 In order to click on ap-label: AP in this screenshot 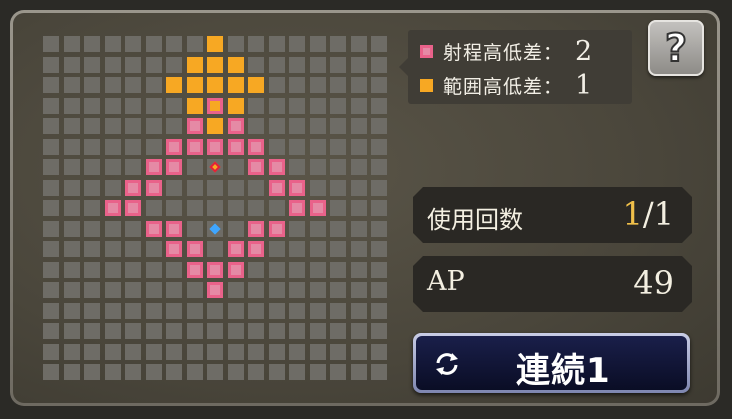, I will do `click(446, 281)`.